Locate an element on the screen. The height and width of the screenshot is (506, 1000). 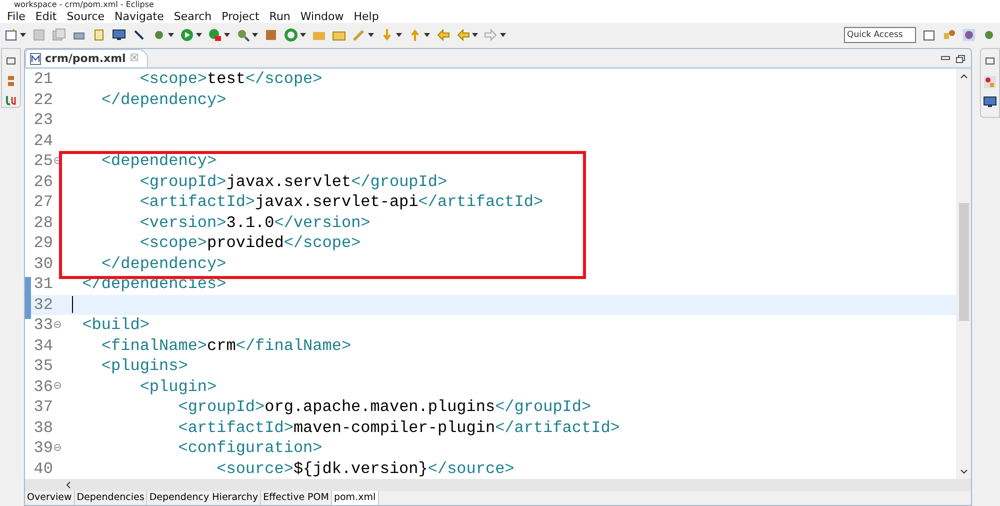
editor-page-tab: pom.xml is located at coordinates (355, 498).